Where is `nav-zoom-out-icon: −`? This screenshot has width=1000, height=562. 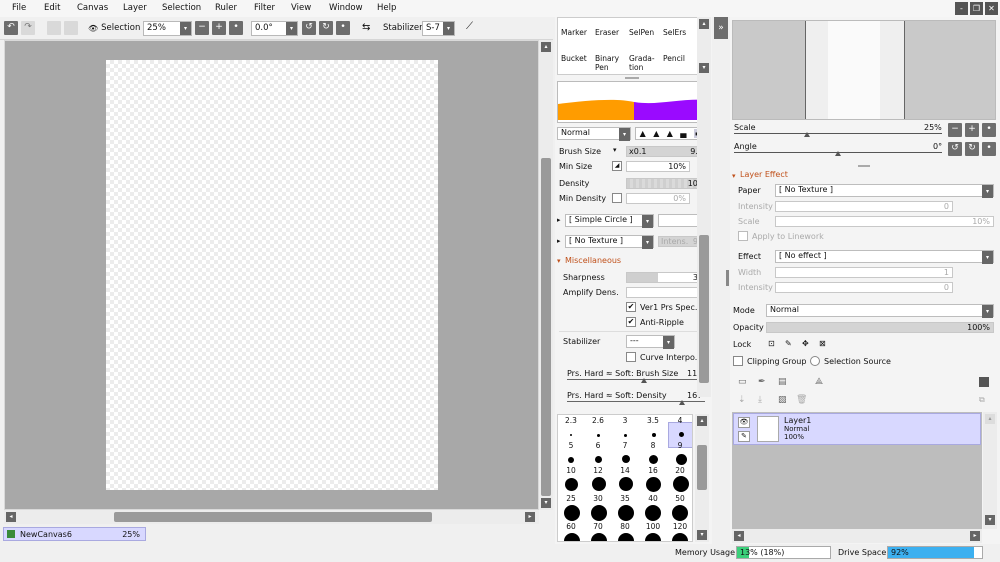
nav-zoom-out-icon: − is located at coordinates (955, 130).